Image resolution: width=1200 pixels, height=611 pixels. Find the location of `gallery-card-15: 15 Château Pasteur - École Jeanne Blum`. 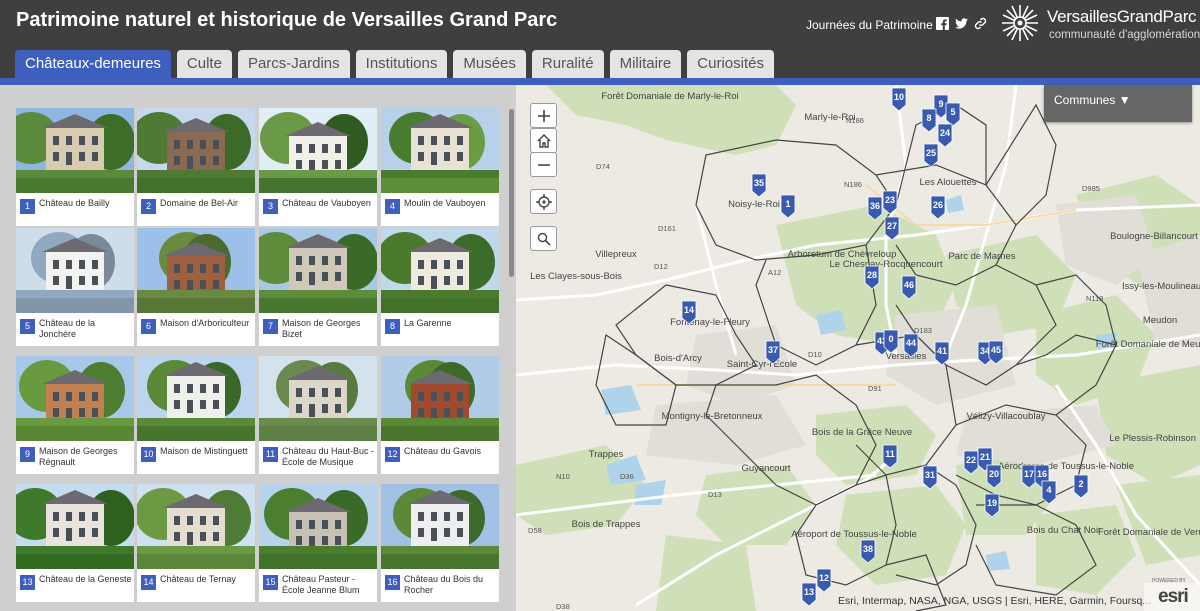

gallery-card-15: 15 Château Pasteur - École Jeanne Blum is located at coordinates (318, 543).